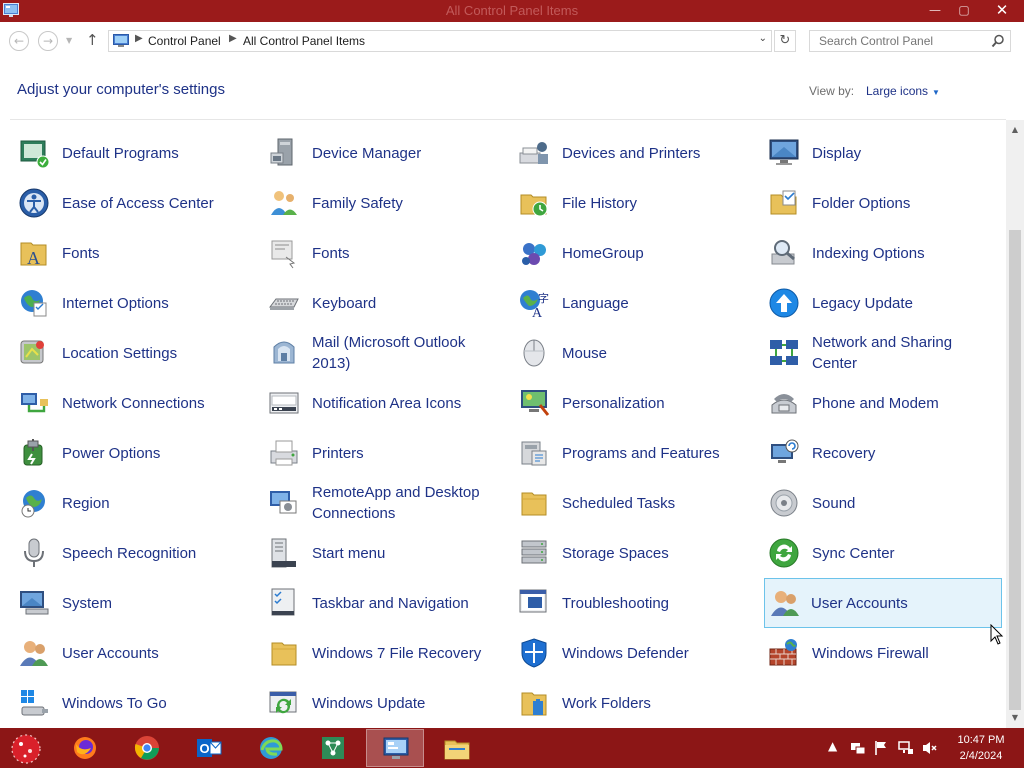  Describe the element at coordinates (401, 703) in the screenshot. I see `item-label: Windows Update` at that location.